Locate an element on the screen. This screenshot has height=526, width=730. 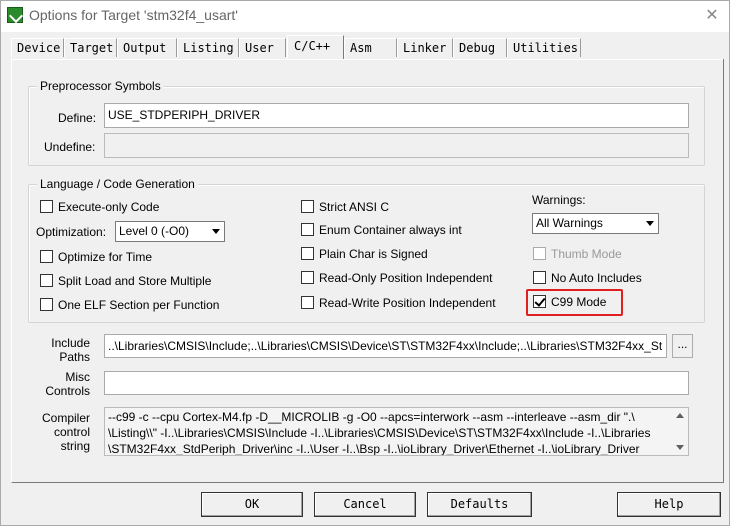
compiler-control-scrollbar is located at coordinates (680, 431).